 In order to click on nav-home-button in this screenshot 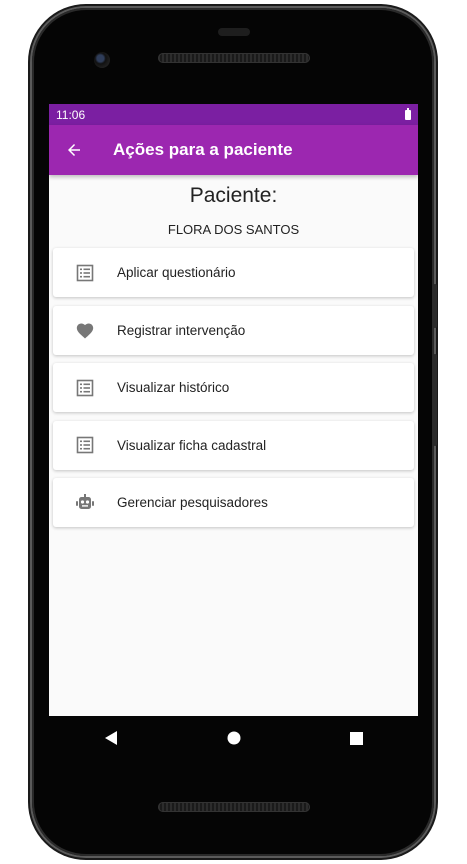, I will do `click(234, 738)`.